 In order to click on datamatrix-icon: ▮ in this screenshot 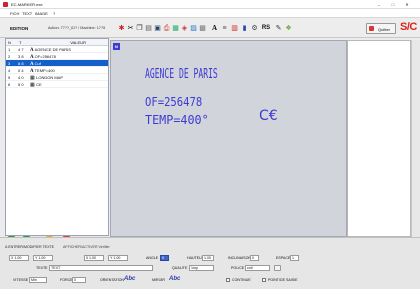, I will do `click(244, 28)`.